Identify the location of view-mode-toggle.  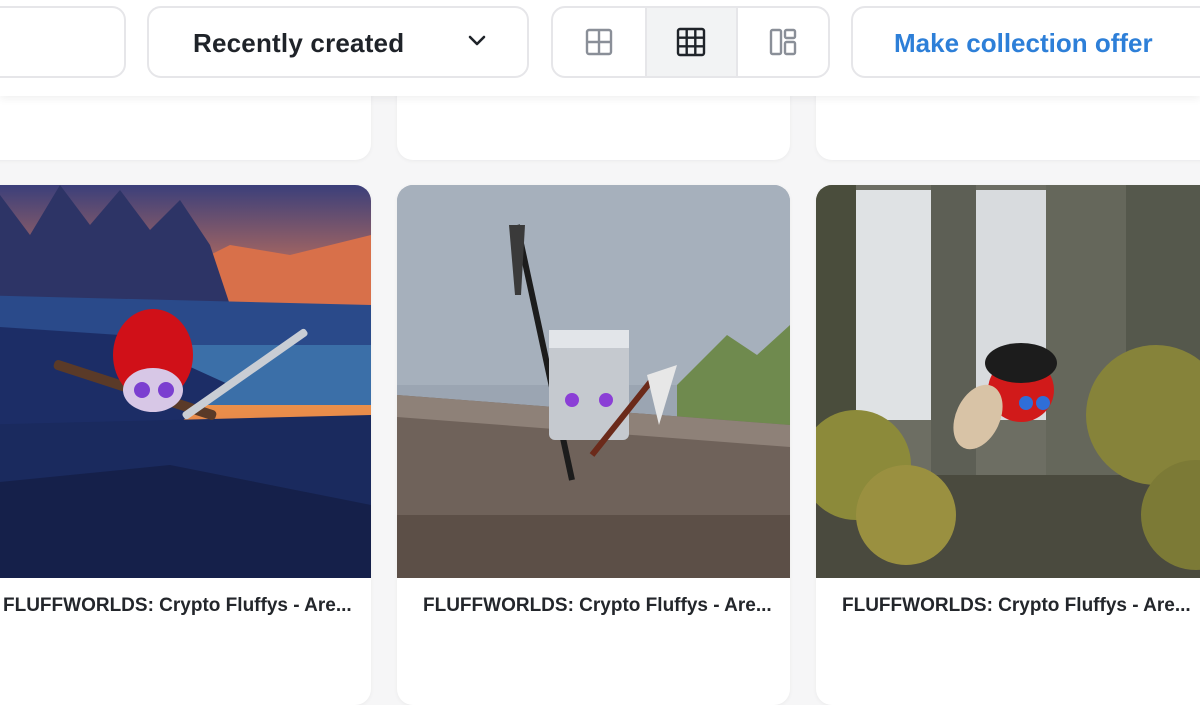
(690, 42).